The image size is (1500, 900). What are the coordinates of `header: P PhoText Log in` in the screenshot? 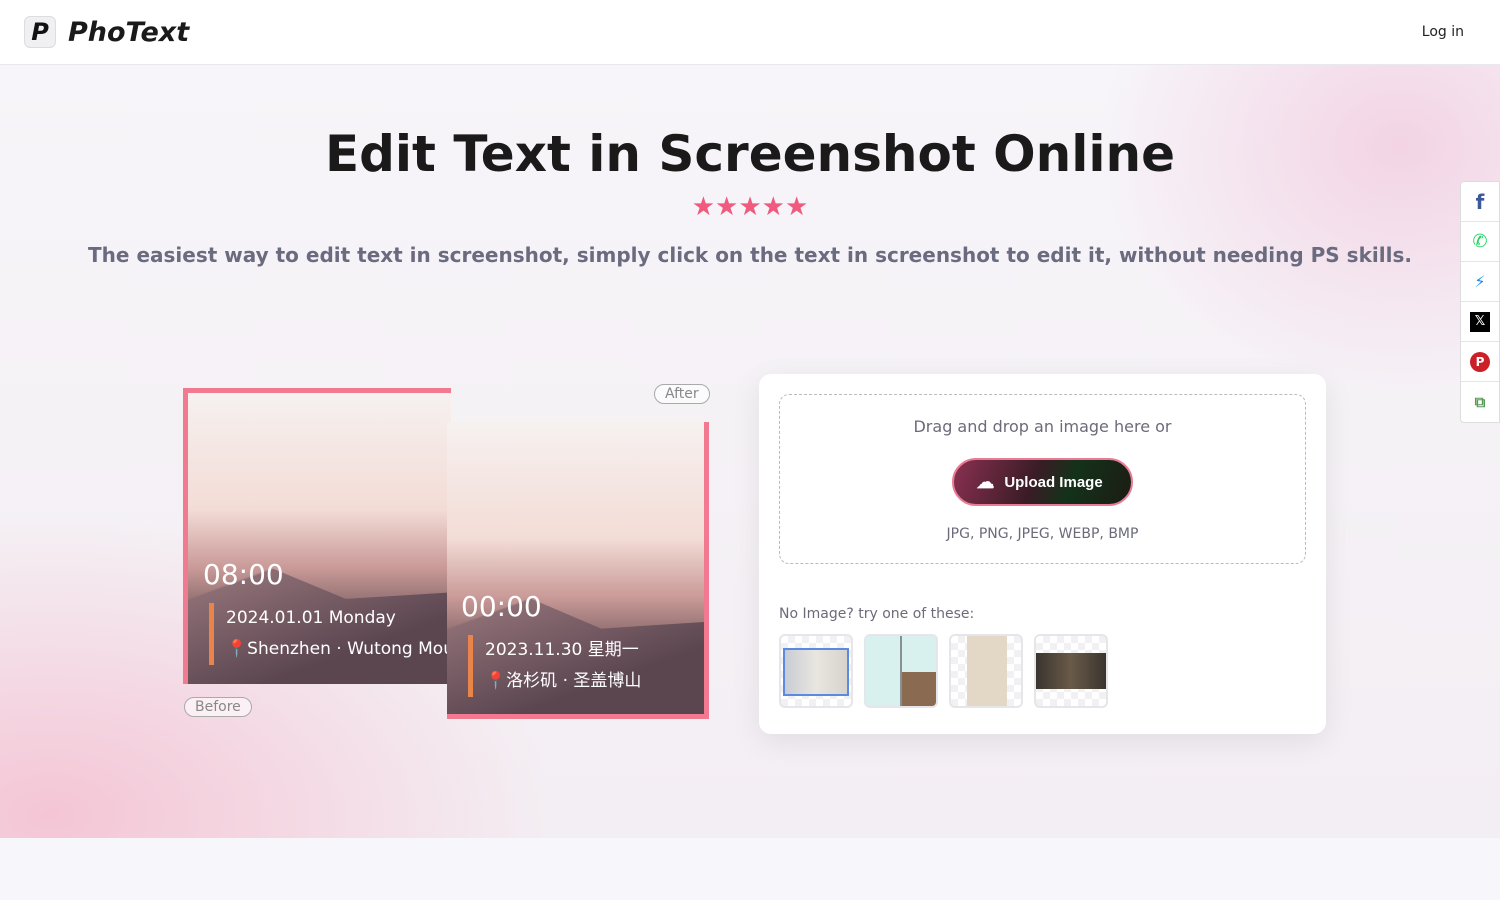 It's located at (750, 32).